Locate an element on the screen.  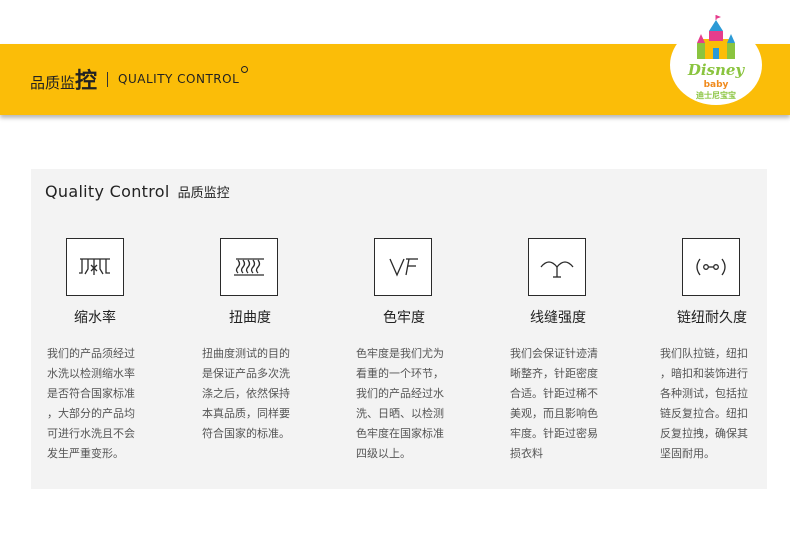
title-en: QUALITY CONTROL is located at coordinates (183, 76).